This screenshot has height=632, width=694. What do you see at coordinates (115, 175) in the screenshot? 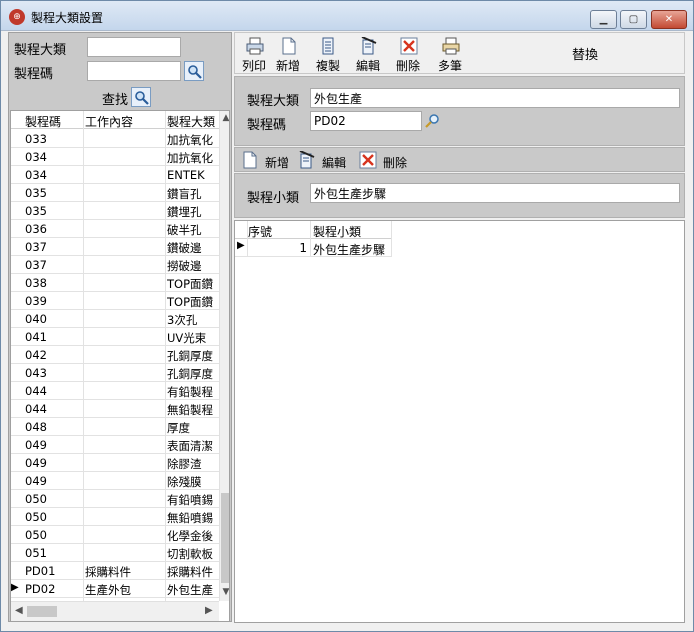
I see `table-row: 034 ENTEK` at bounding box center [115, 175].